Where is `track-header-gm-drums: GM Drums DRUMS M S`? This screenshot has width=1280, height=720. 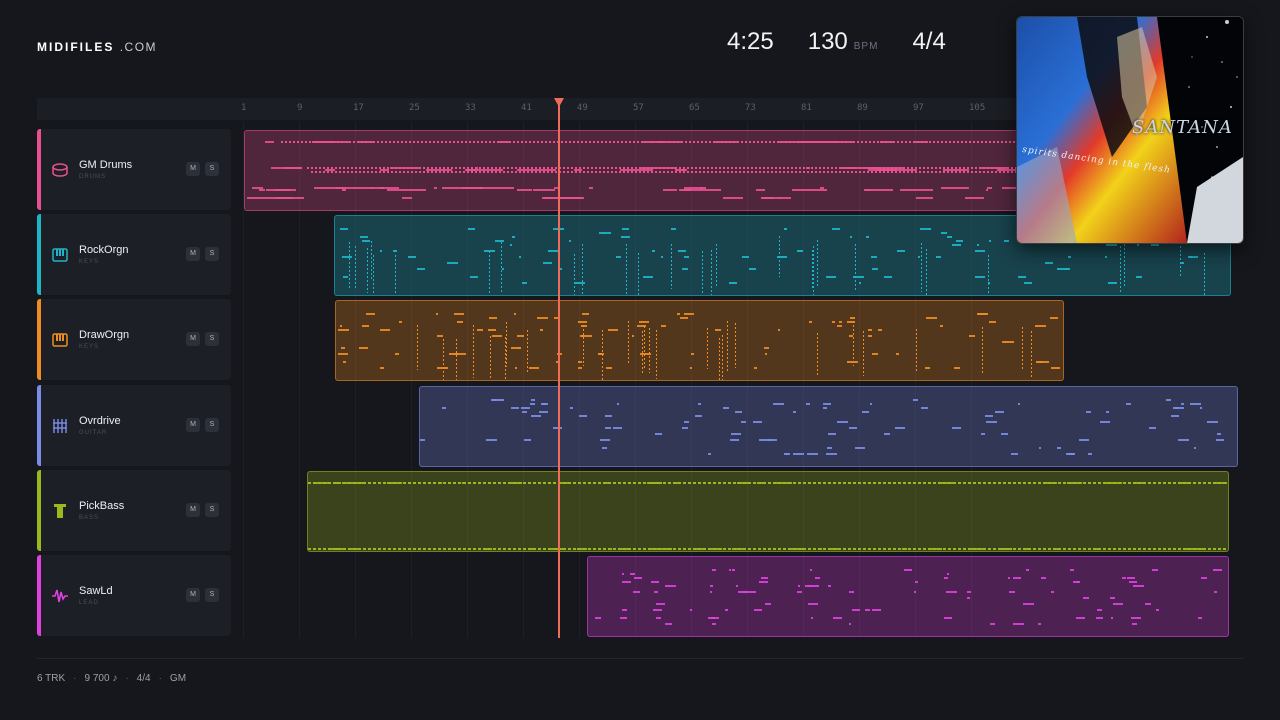
track-header-gm-drums: GM Drums DRUMS M S is located at coordinates (134, 169).